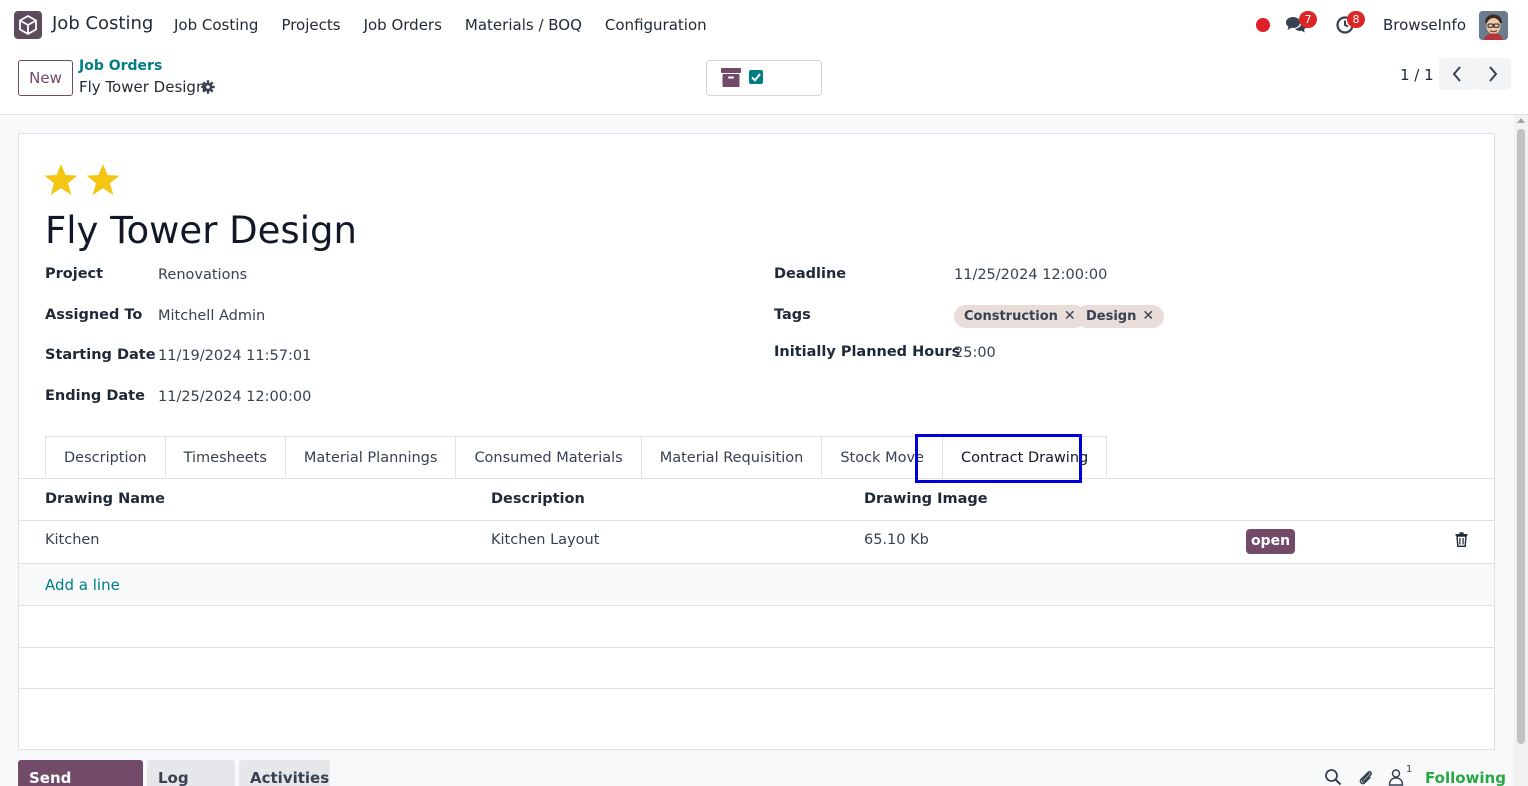 The image size is (1528, 786). What do you see at coordinates (756, 520) in the screenshot?
I see `header-divider` at bounding box center [756, 520].